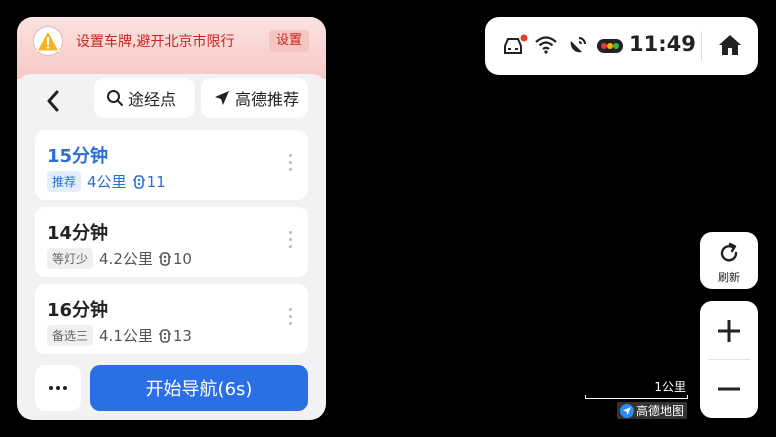 This screenshot has width=776, height=437. What do you see at coordinates (730, 45) in the screenshot?
I see `home-icon` at bounding box center [730, 45].